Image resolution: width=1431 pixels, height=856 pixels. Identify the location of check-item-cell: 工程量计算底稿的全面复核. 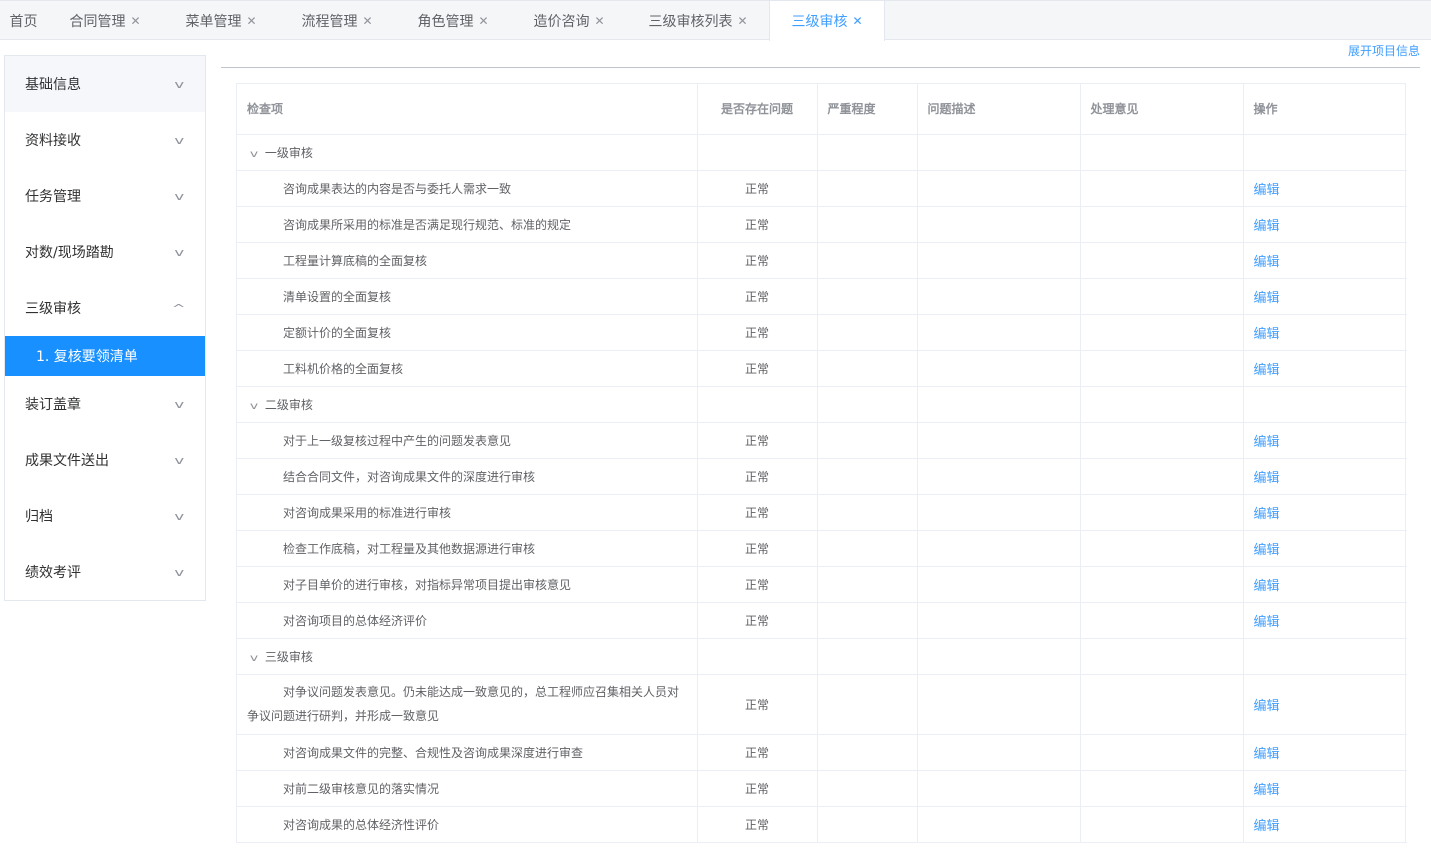
(467, 260).